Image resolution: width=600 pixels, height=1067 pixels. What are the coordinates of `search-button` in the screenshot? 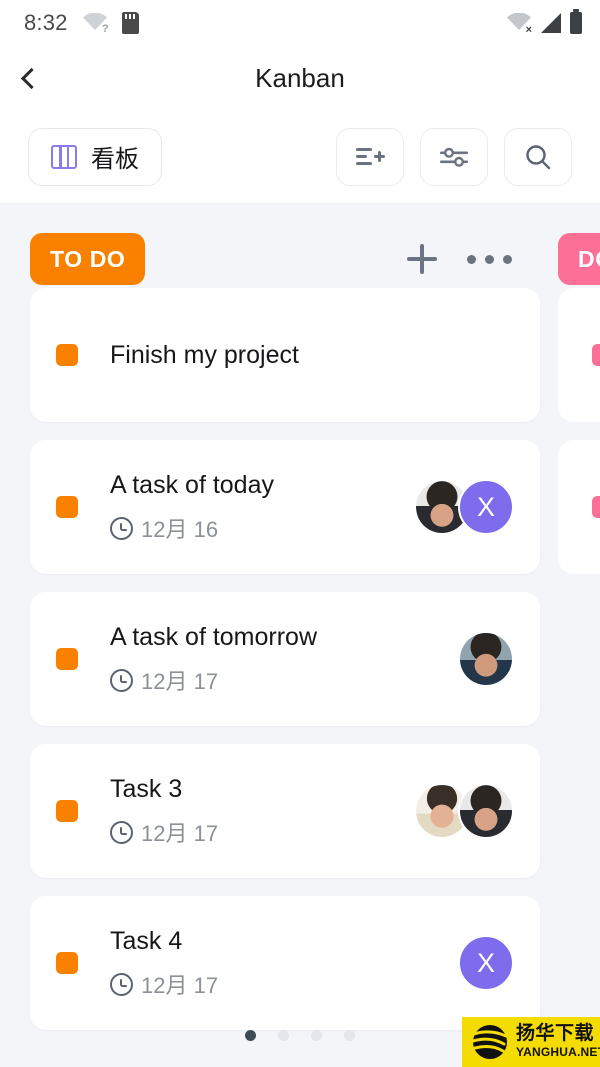 It's located at (538, 156).